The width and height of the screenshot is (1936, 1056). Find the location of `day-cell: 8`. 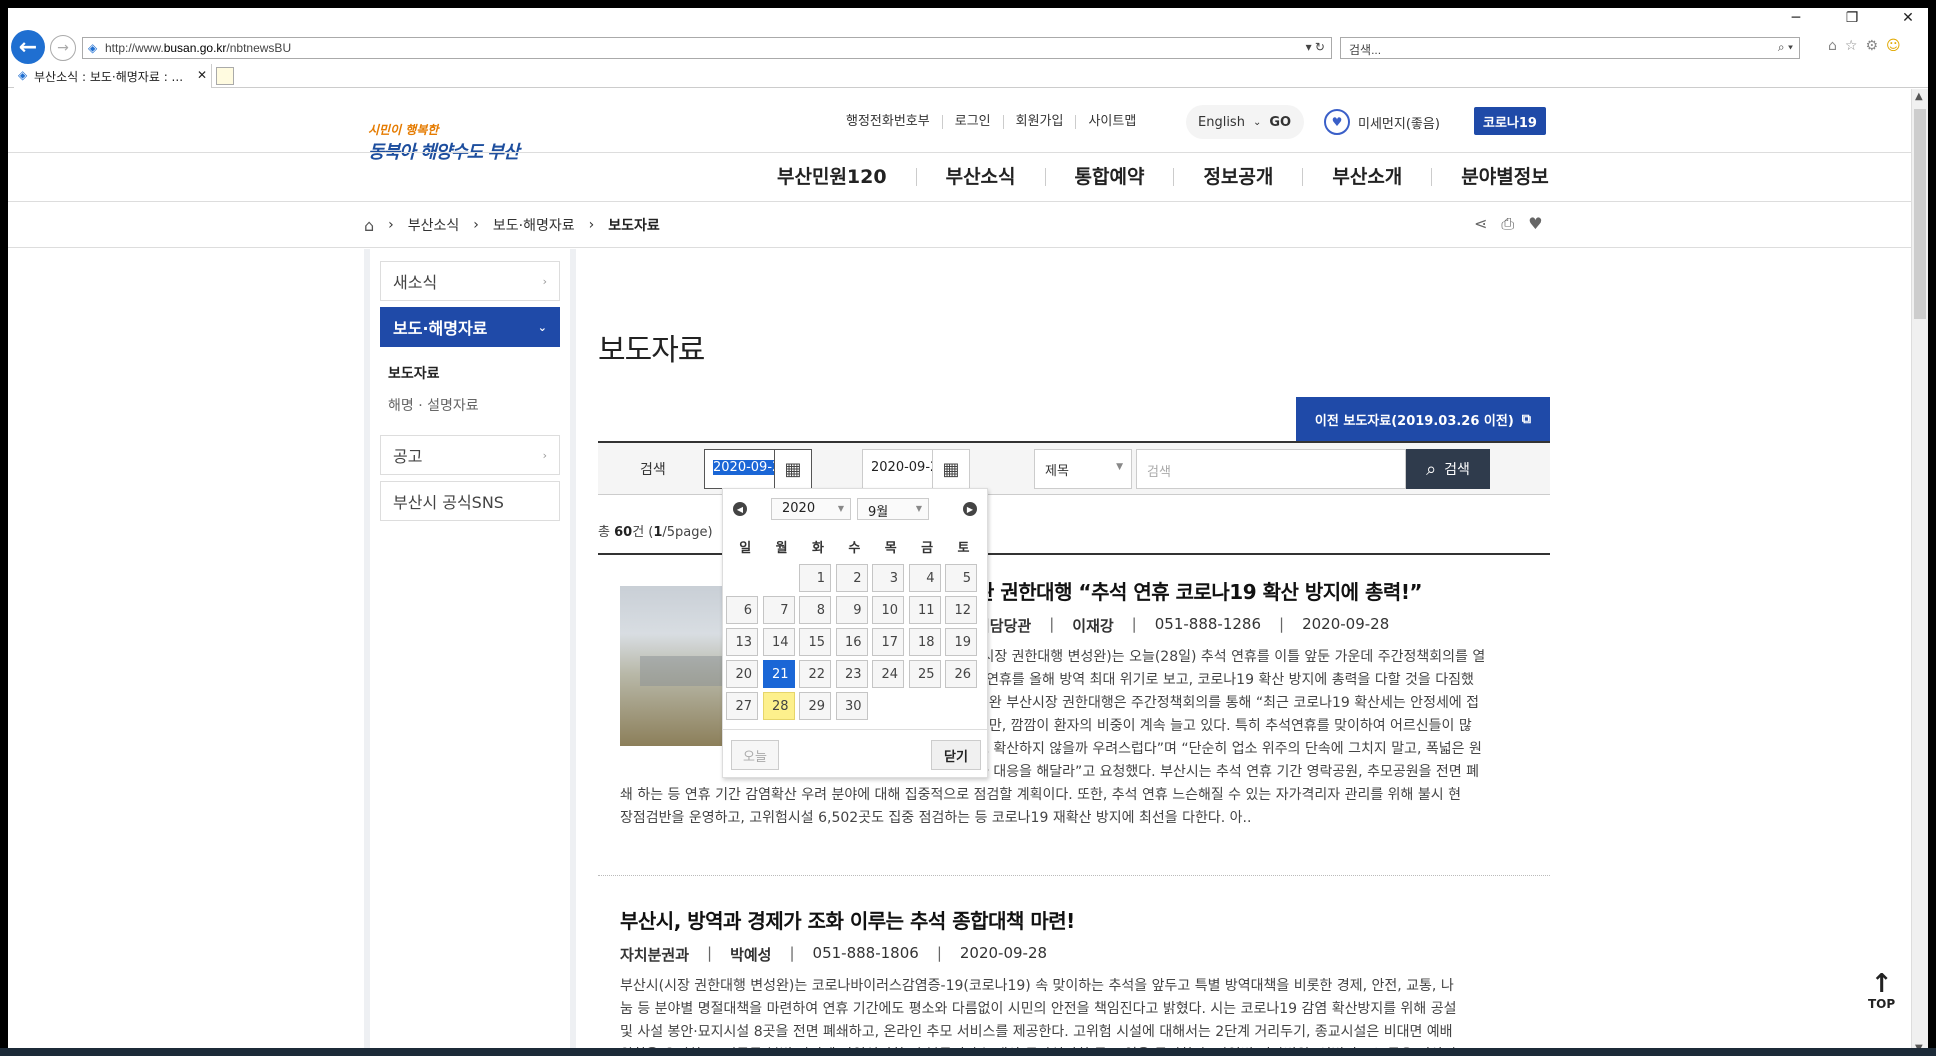

day-cell: 8 is located at coordinates (815, 610).